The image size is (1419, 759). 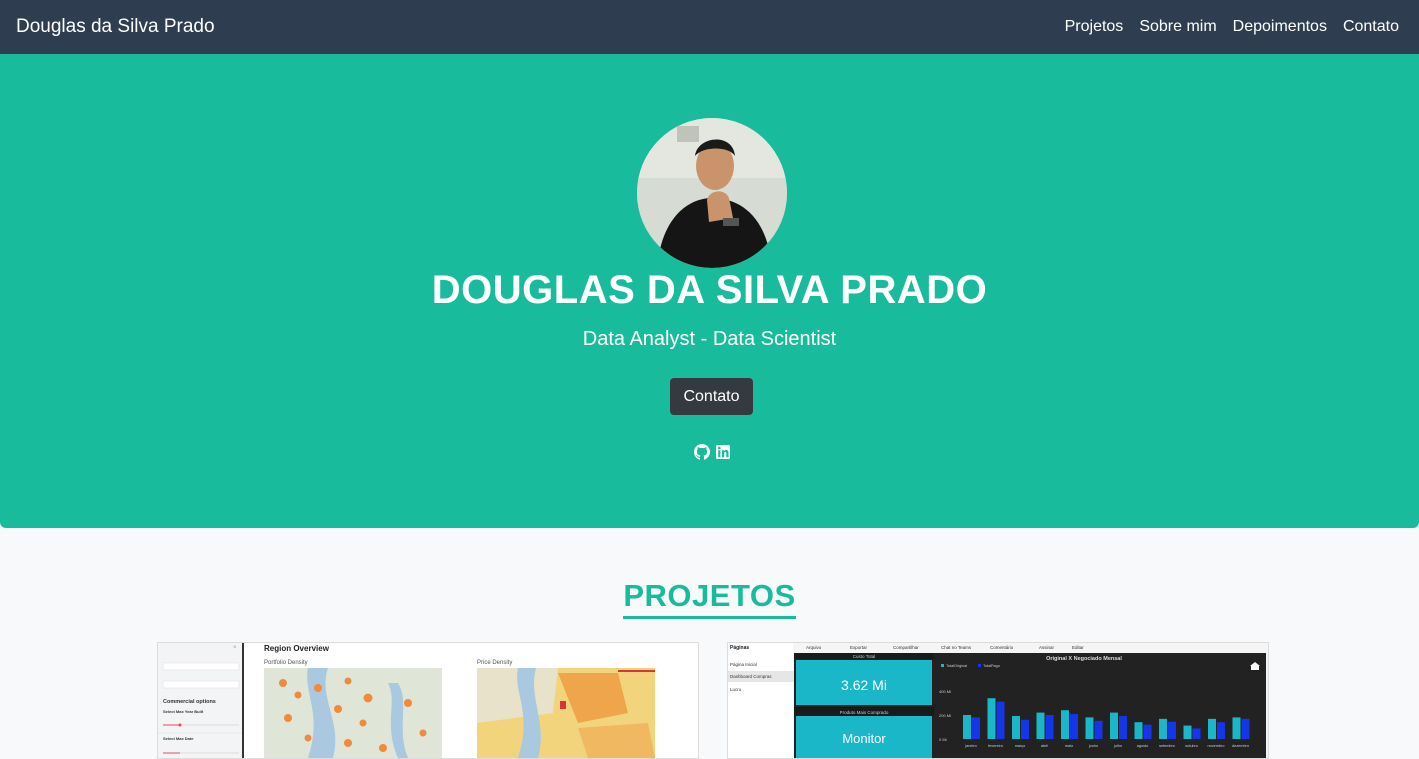 I want to click on month-label: janeiro, so click(x=970, y=746).